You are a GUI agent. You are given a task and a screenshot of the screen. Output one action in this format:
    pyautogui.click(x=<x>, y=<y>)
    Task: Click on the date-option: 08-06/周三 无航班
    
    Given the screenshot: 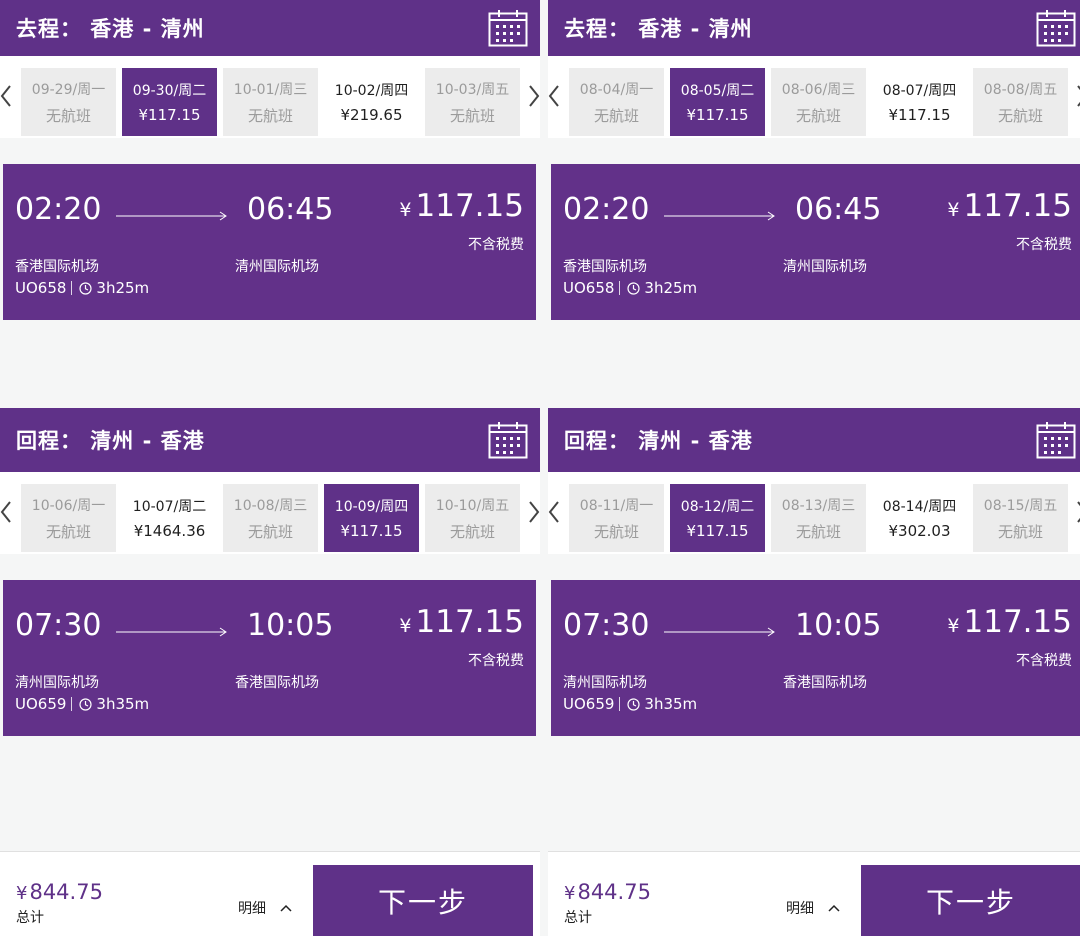 What is the action you would take?
    pyautogui.click(x=818, y=102)
    